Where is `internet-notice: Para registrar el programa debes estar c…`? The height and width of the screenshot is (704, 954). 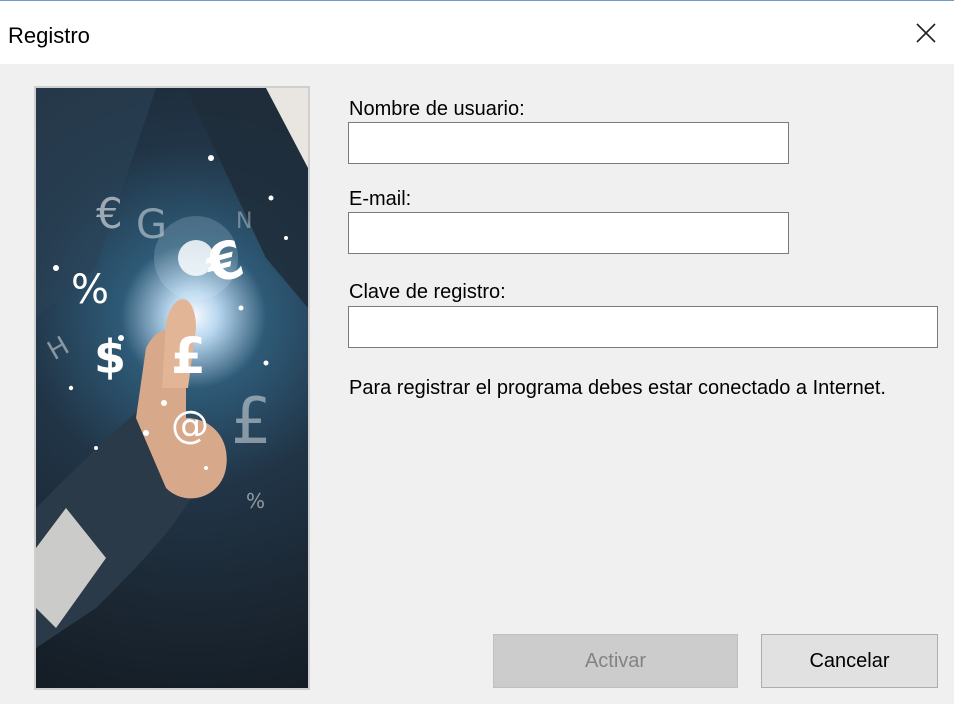
internet-notice: Para registrar el programa debes estar c… is located at coordinates (617, 388).